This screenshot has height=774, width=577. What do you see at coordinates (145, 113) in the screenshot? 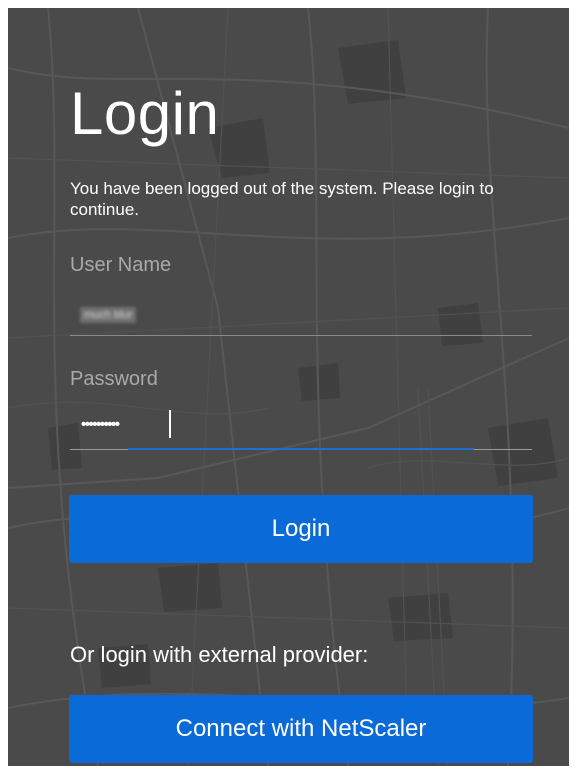
I see `page-title: Login` at bounding box center [145, 113].